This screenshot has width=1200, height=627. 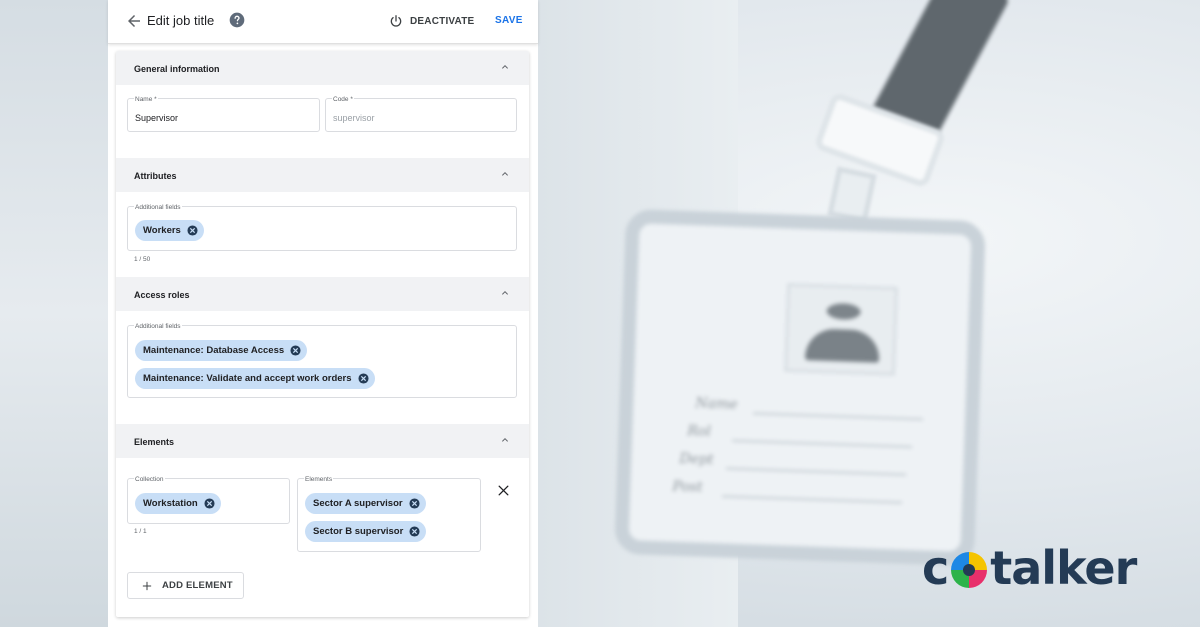 I want to click on badge-text-line: Rol, so click(x=699, y=431).